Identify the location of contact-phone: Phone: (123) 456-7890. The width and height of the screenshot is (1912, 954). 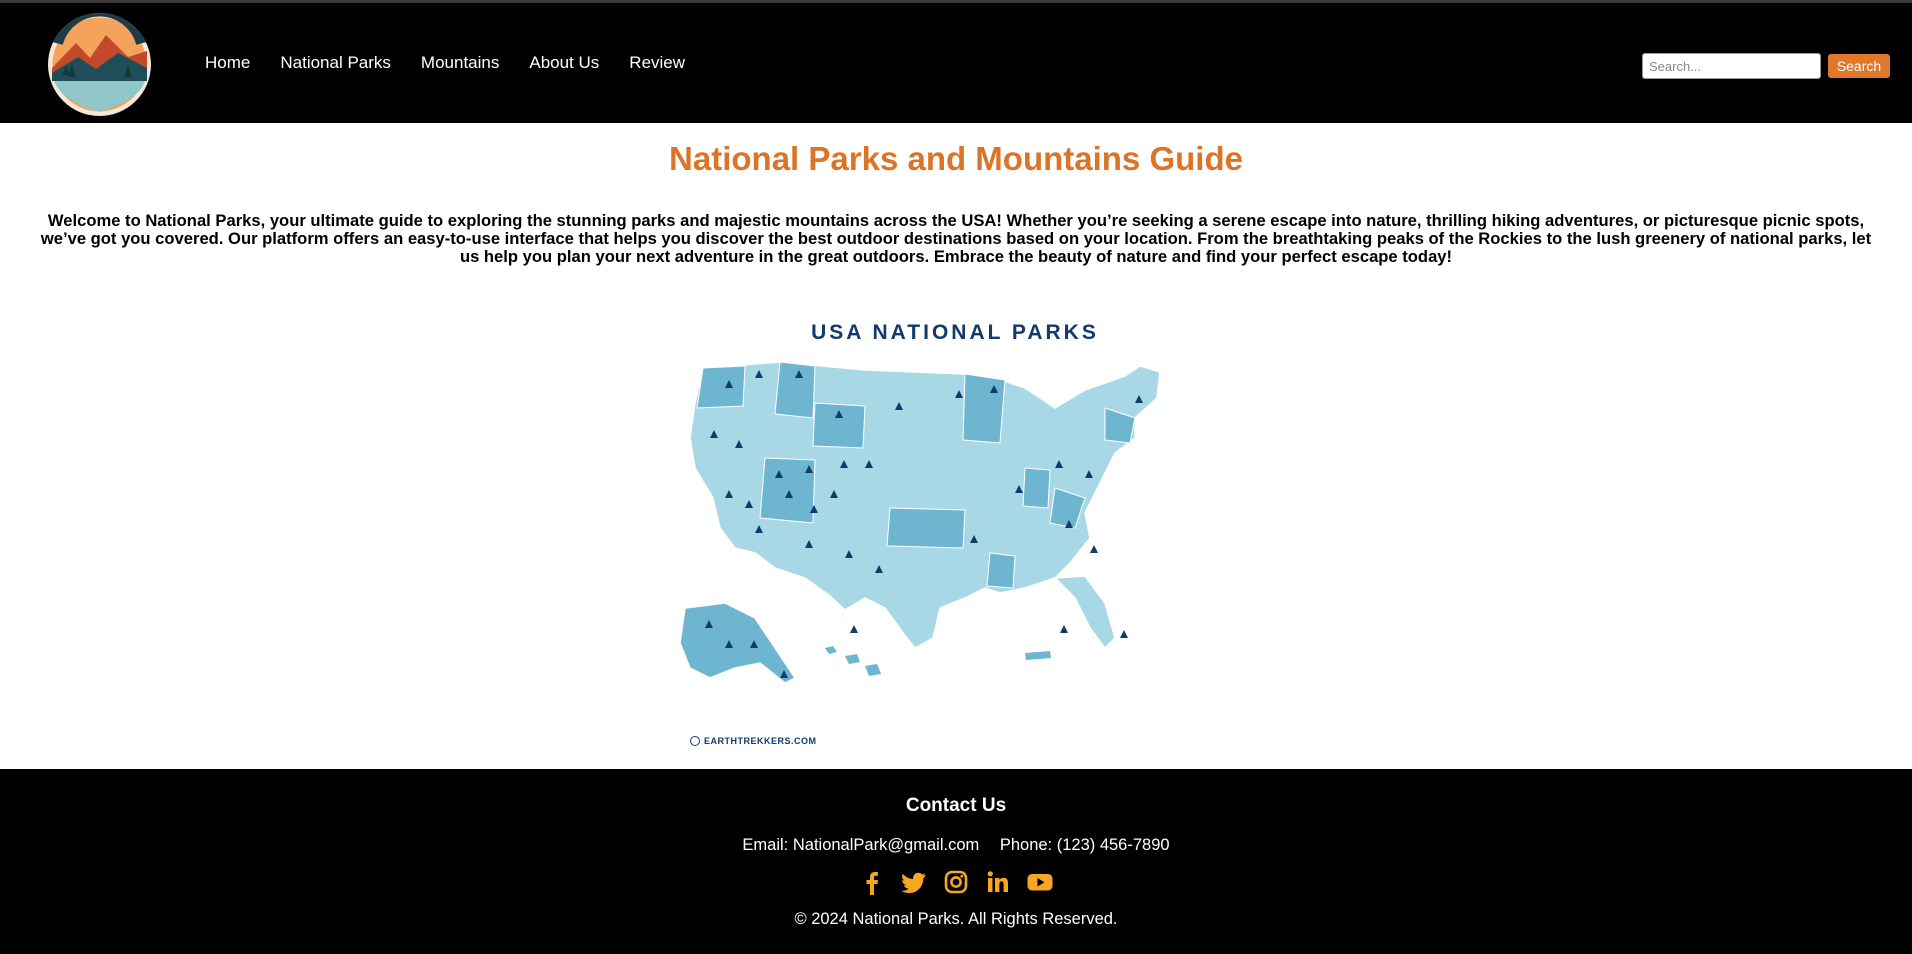
(1084, 845).